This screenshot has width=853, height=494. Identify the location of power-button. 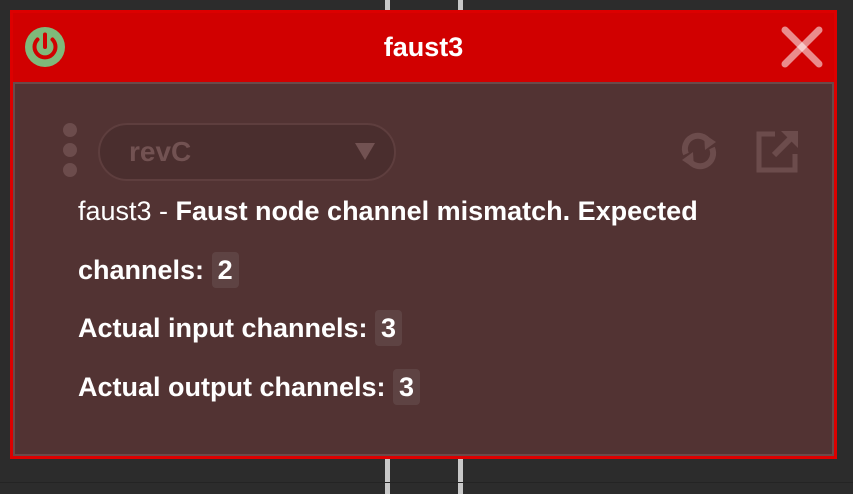
(45, 47).